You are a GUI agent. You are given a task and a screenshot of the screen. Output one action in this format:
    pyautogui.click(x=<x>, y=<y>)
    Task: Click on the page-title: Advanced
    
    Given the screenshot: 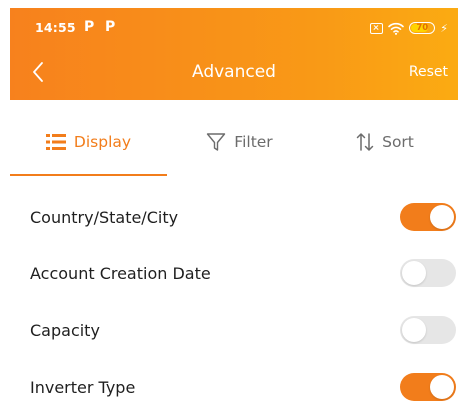 What is the action you would take?
    pyautogui.click(x=234, y=72)
    